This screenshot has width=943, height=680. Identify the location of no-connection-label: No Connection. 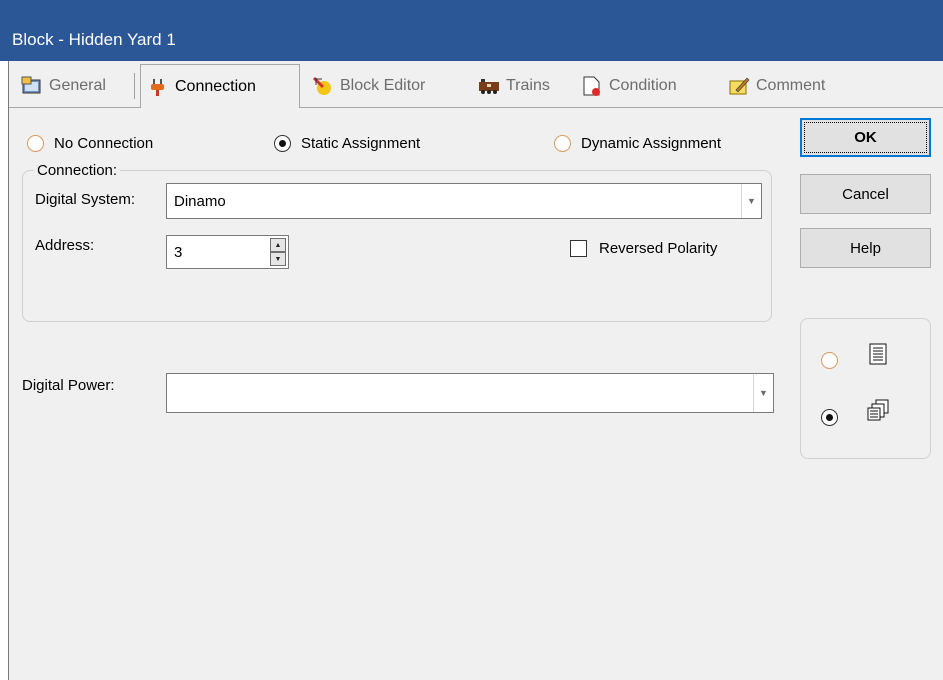
(104, 143).